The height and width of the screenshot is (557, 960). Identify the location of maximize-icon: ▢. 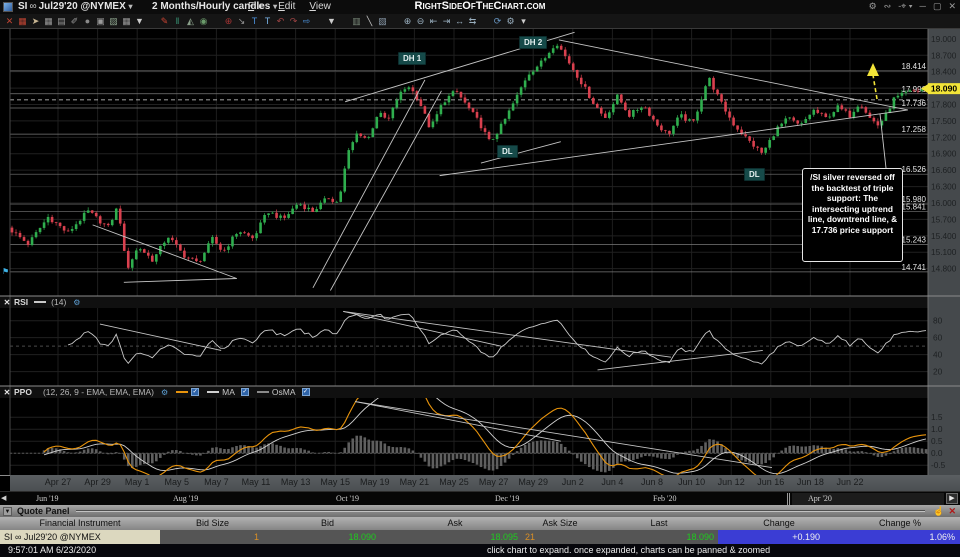
(937, 6).